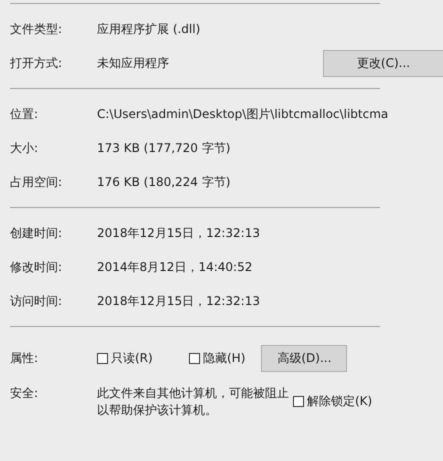 The width and height of the screenshot is (443, 461). I want to click on field-label: 大小:, so click(25, 148).